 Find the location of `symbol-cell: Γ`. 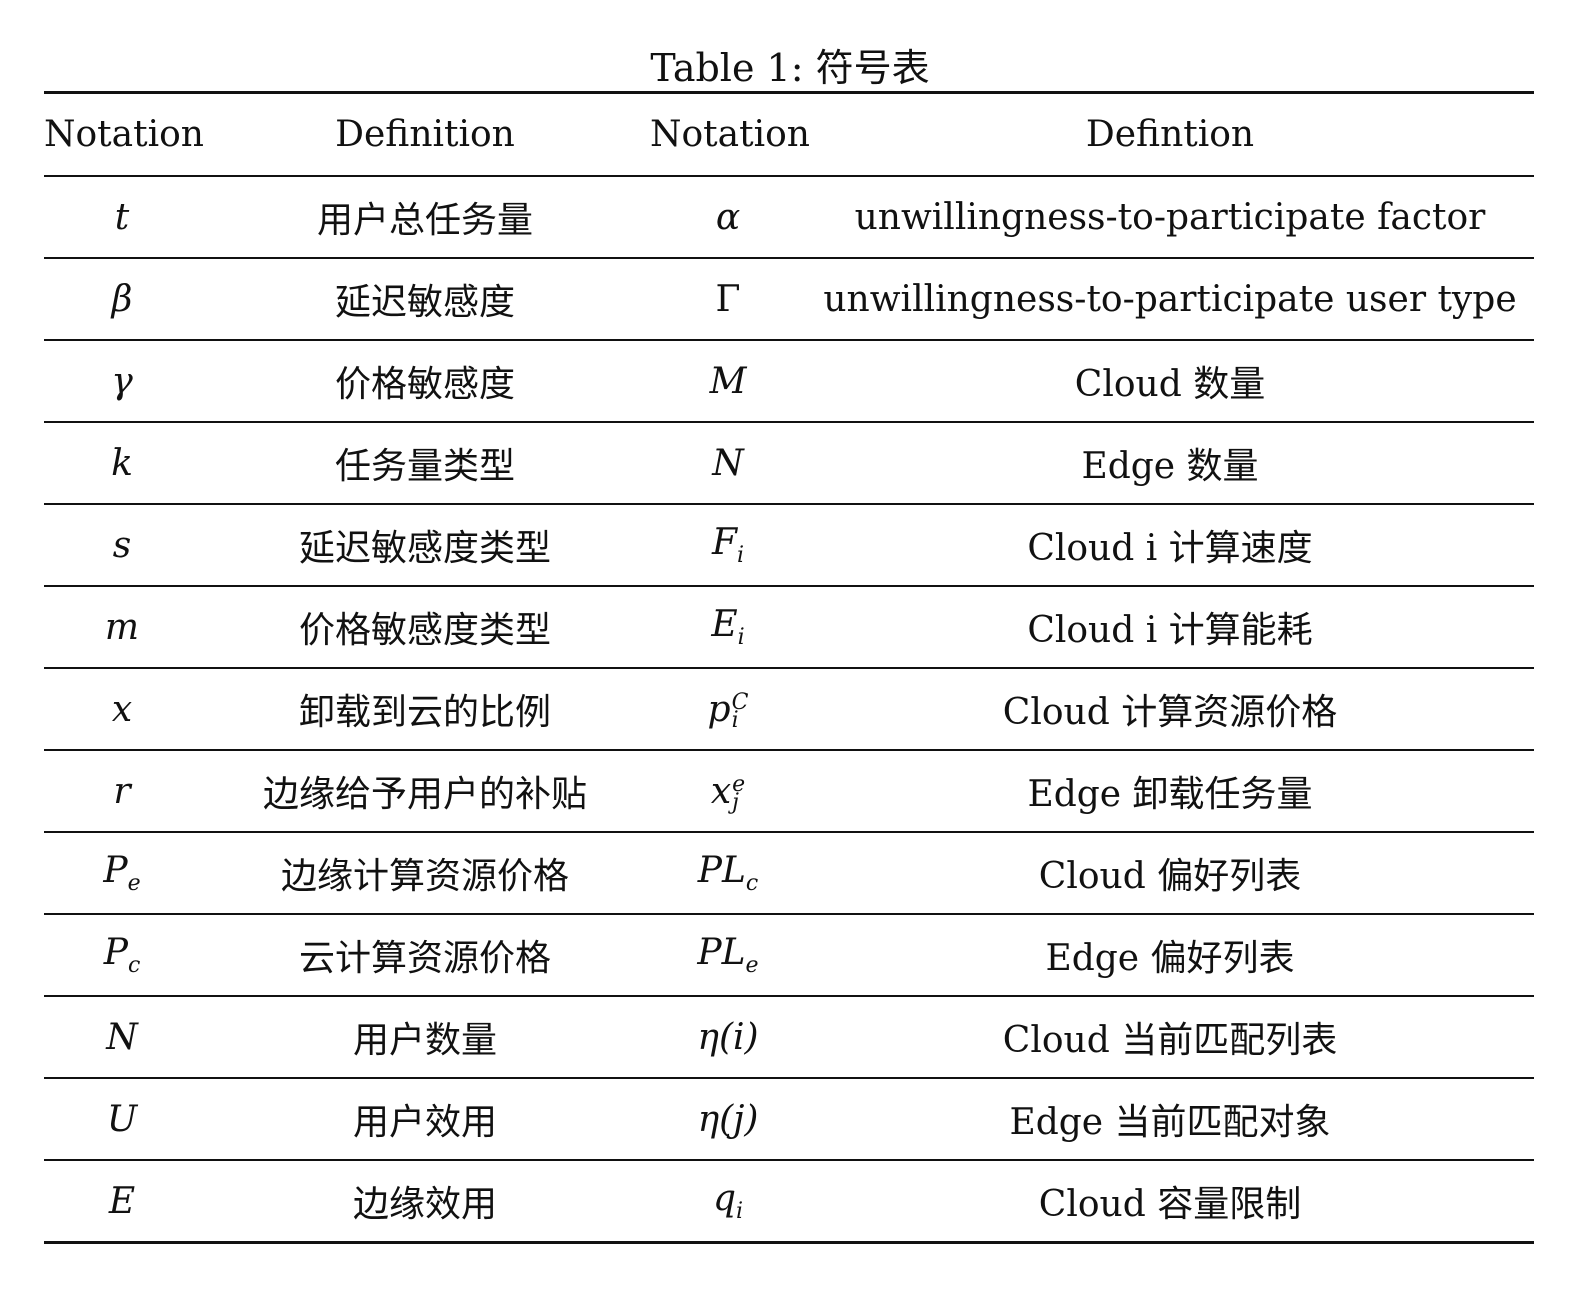

symbol-cell: Γ is located at coordinates (728, 299).